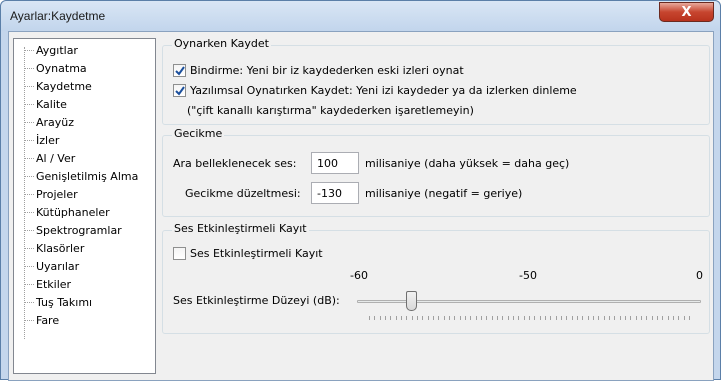 Image resolution: width=721 pixels, height=381 pixels. I want to click on latency-group-title: Gecikme, so click(198, 133).